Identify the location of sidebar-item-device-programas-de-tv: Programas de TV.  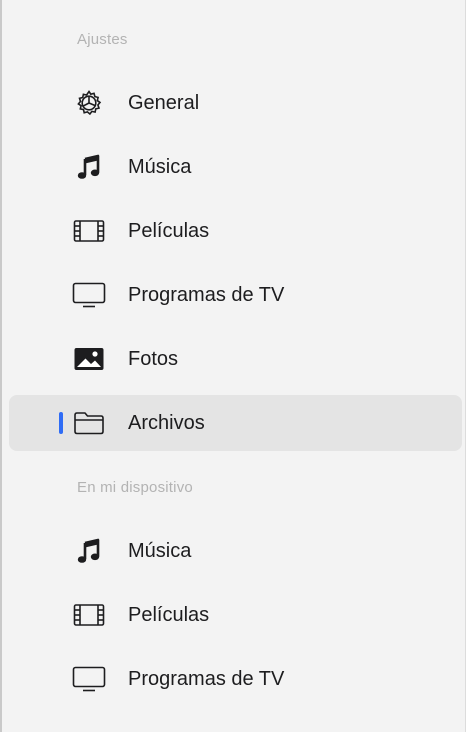
(235, 679).